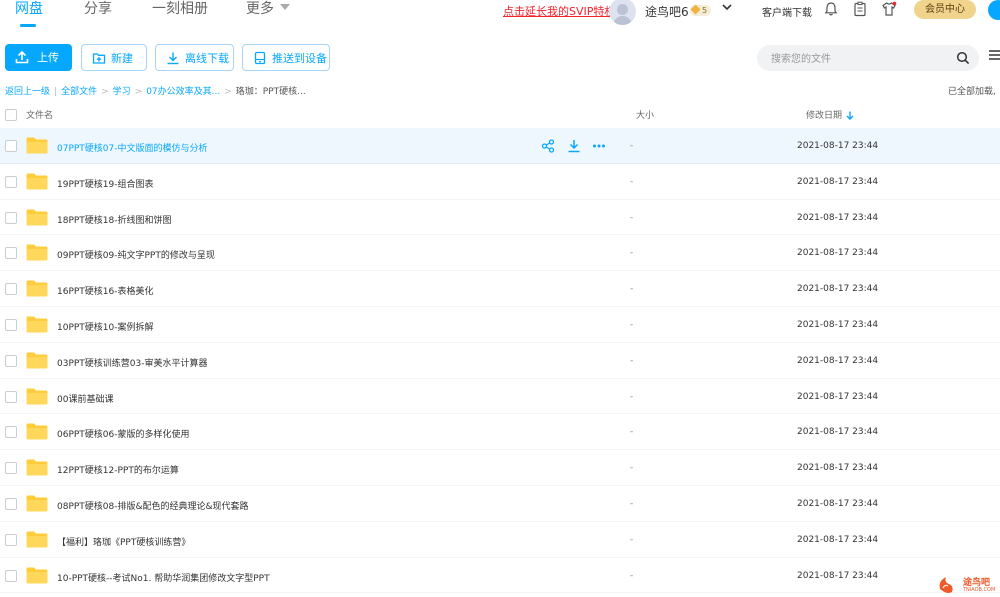 The width and height of the screenshot is (1000, 597). What do you see at coordinates (123, 433) in the screenshot?
I see `file-name: 06PPT硬核06-蒙版的多样化使用` at bounding box center [123, 433].